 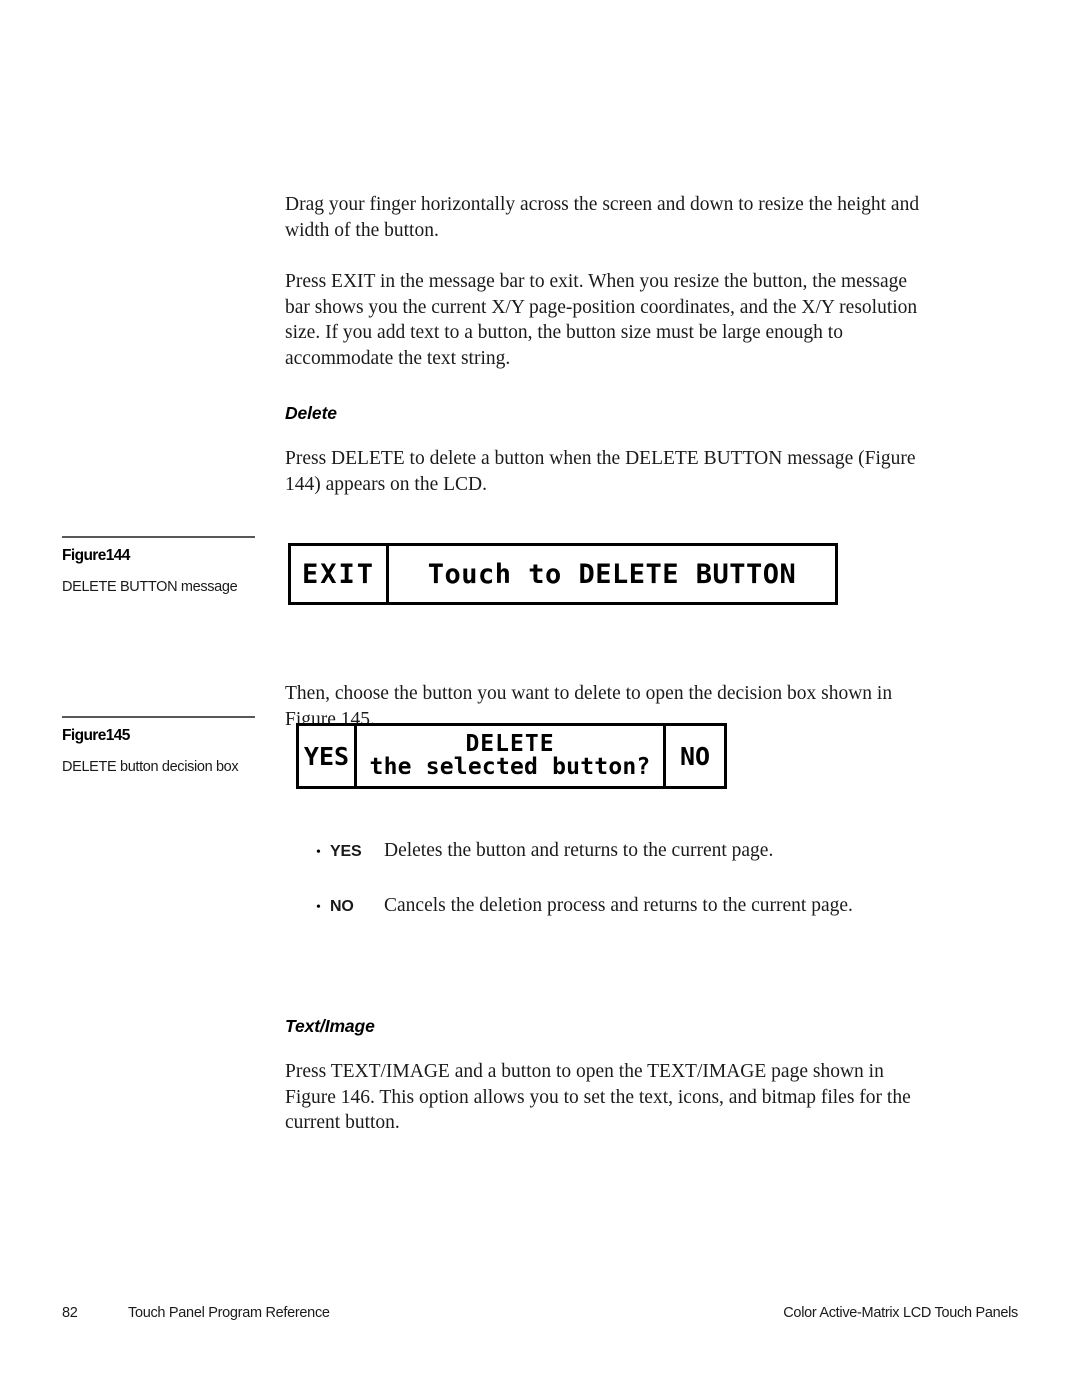 I want to click on figure145-lcd-decision-box: YES DELETE the selected button? NO, so click(x=511, y=756).